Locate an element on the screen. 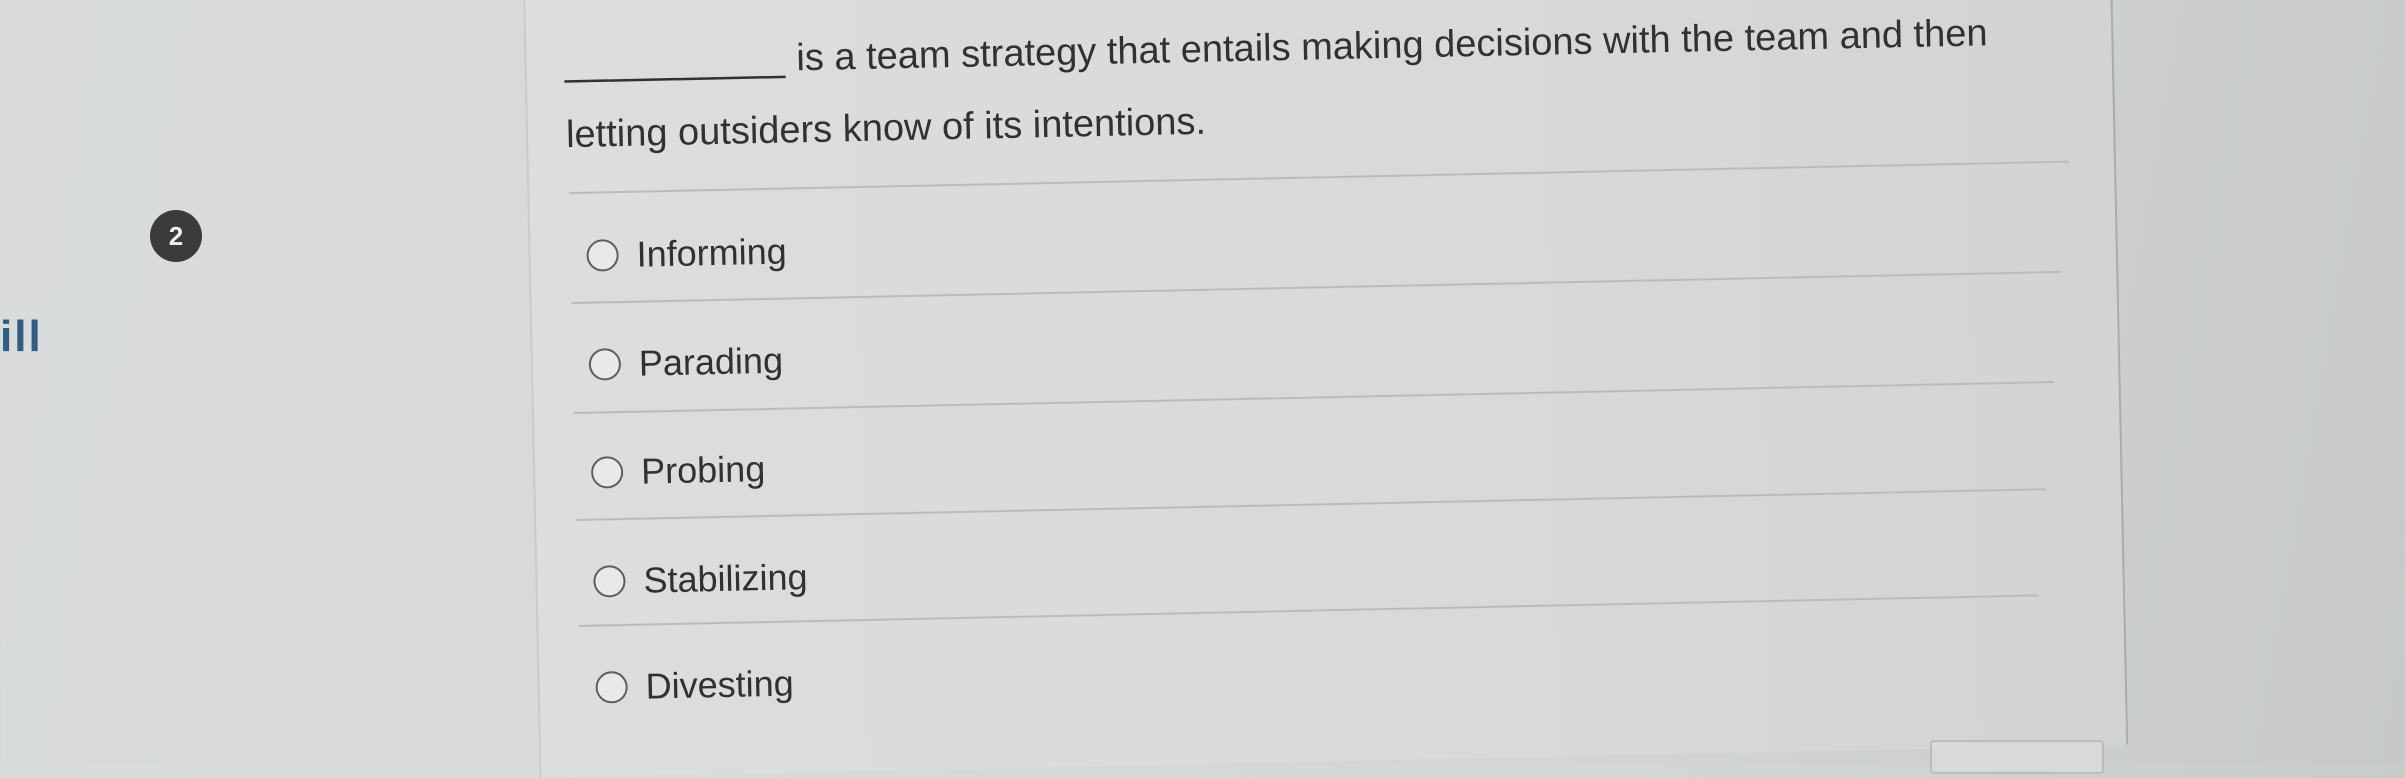  option-probing: Probing is located at coordinates (678, 471).